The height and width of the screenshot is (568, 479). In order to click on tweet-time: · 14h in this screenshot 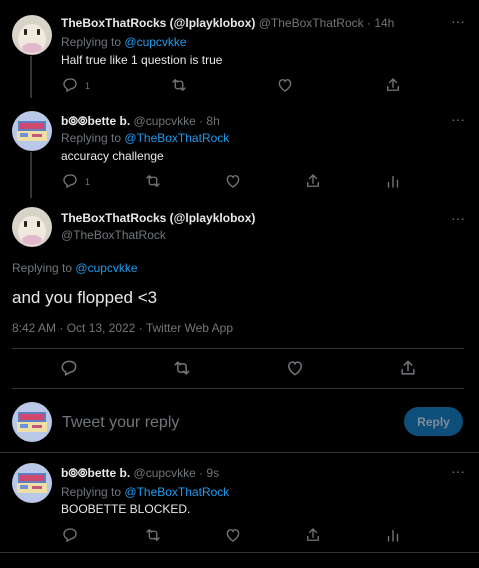, I will do `click(380, 23)`.